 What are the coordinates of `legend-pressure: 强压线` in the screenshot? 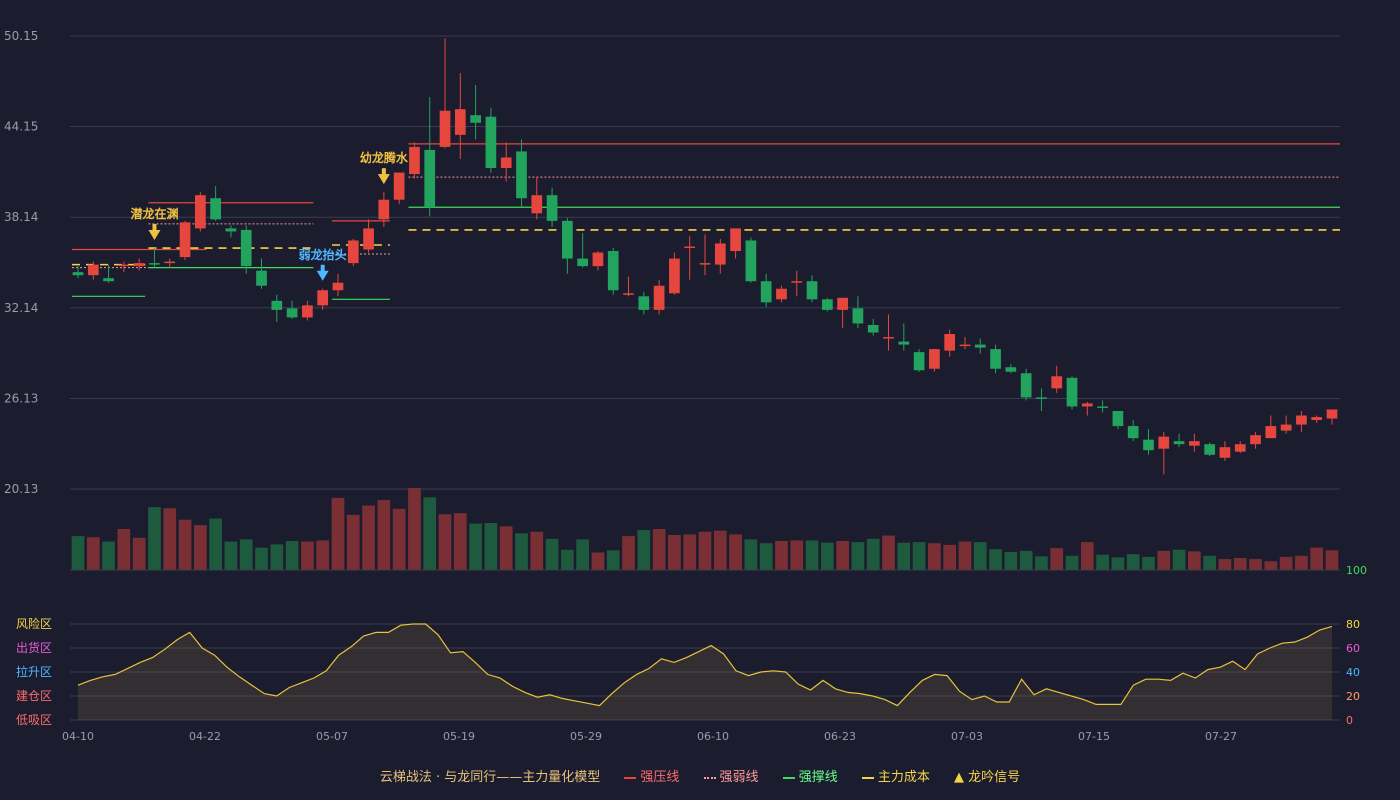 It's located at (651, 775).